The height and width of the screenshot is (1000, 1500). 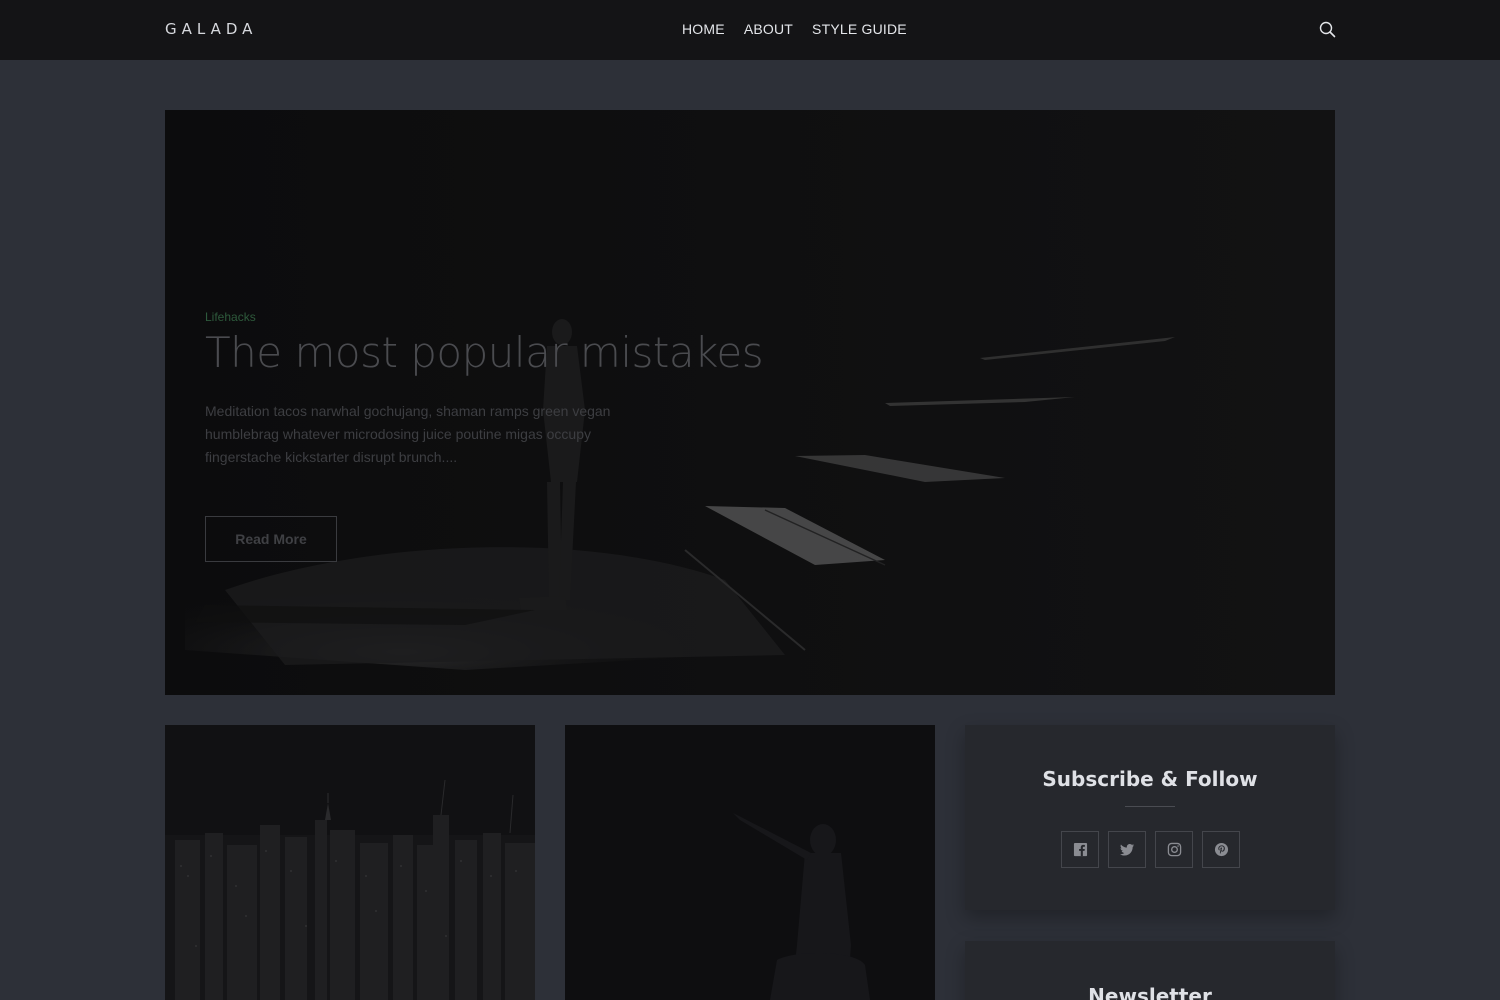 I want to click on main-nav: HOME ABOUT STYLE GUIDE, so click(x=794, y=29).